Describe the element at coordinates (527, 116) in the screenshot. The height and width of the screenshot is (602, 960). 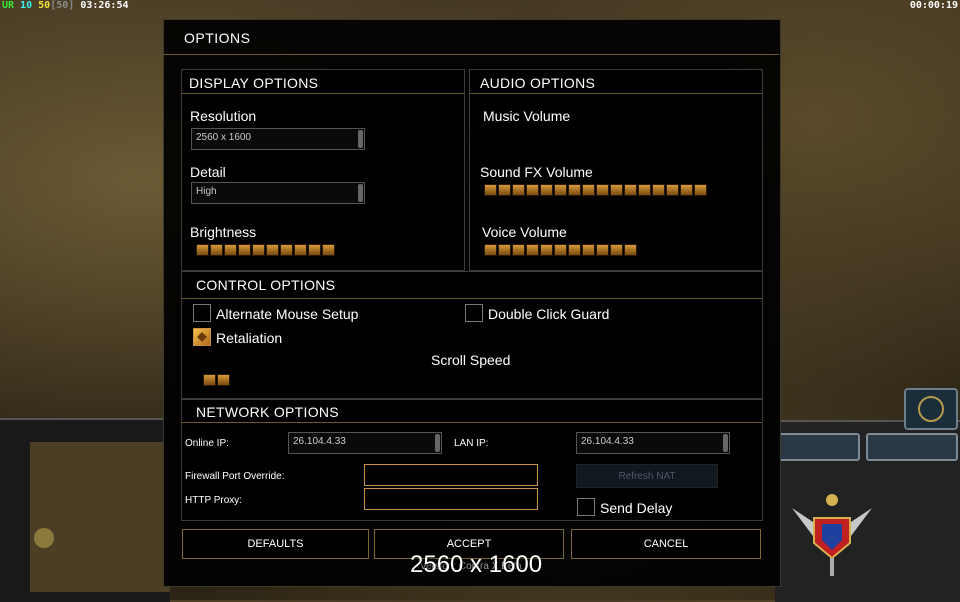
I see `music-volume-label: Music Volume` at that location.